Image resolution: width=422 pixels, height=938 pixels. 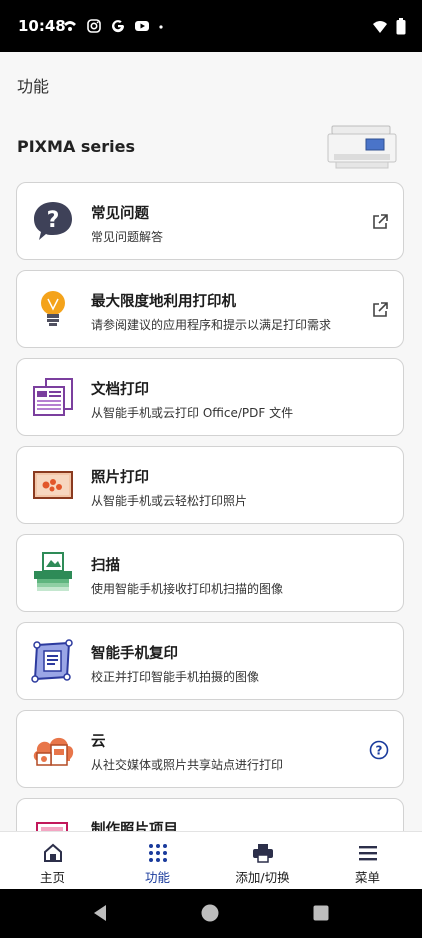 What do you see at coordinates (187, 589) in the screenshot?
I see `card-description: 使用智能手机接收打印机扫描的图像` at bounding box center [187, 589].